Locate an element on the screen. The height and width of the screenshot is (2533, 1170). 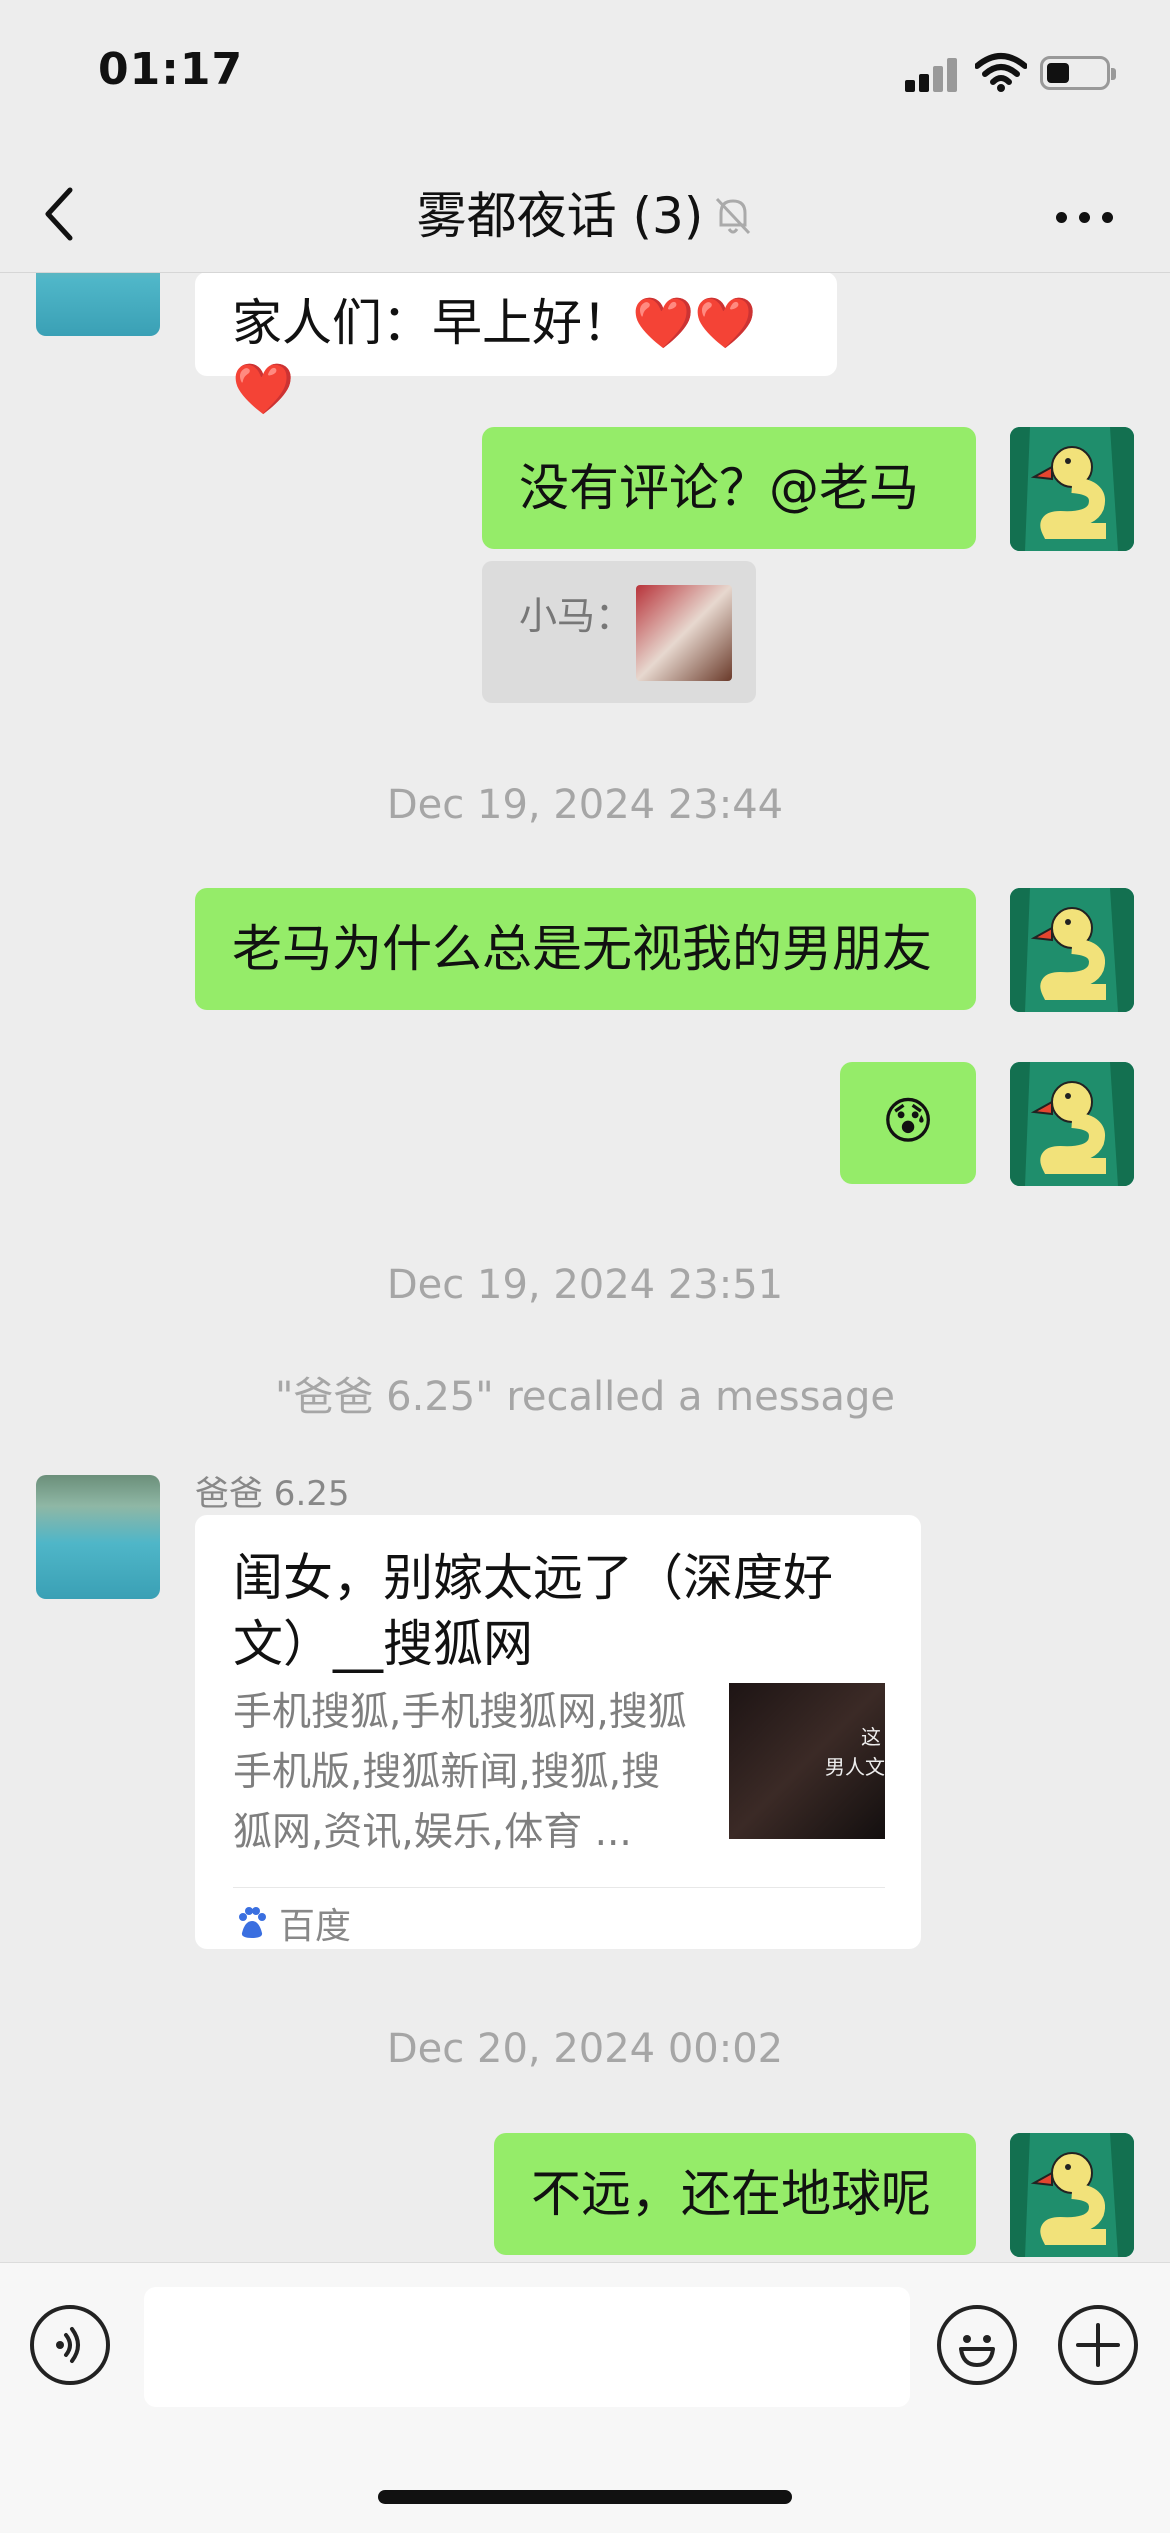
timestamp: Dec 19, 2024 23:51 is located at coordinates (585, 1285).